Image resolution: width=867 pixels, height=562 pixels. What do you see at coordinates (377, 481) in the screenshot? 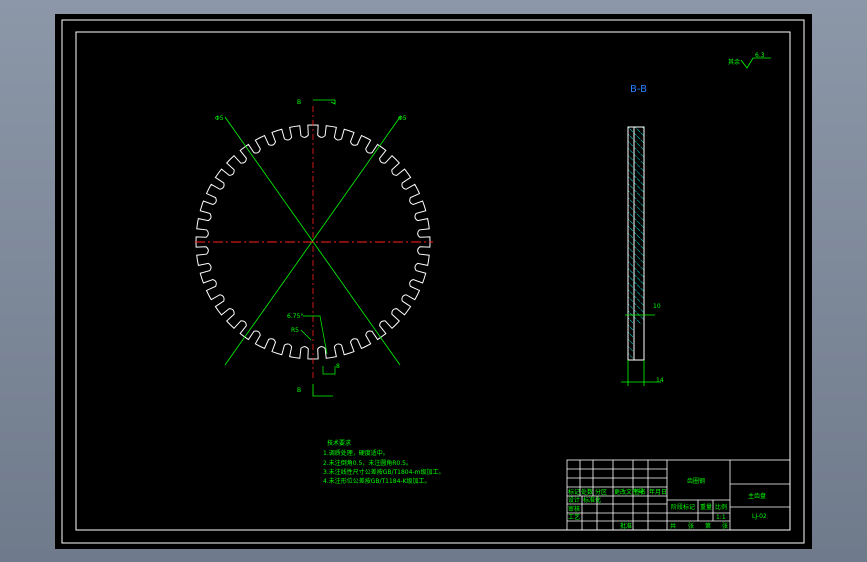
I see `note-line: 4.未注形位公差按GB/T1184-K级加工。` at bounding box center [377, 481].